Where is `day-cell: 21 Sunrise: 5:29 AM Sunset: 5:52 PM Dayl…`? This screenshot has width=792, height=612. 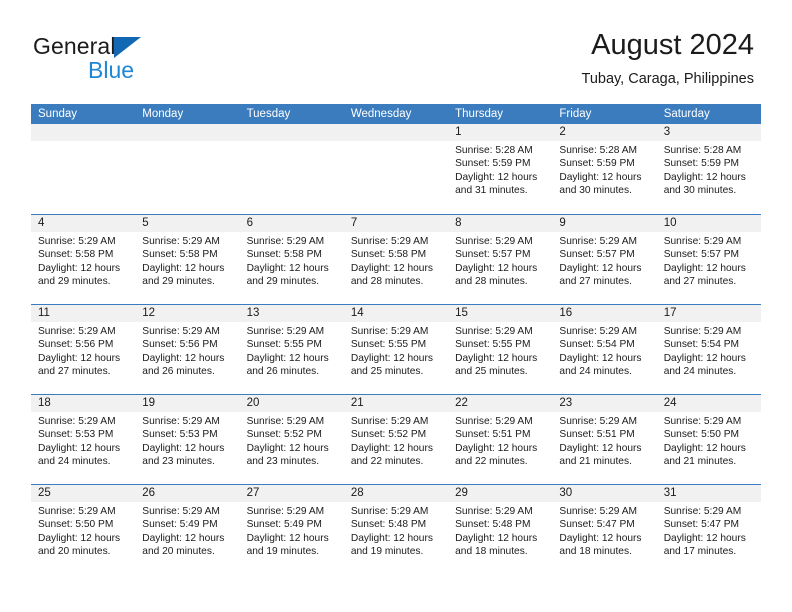
day-cell: 21 Sunrise: 5:29 AM Sunset: 5:52 PM Dayl… is located at coordinates (396, 439).